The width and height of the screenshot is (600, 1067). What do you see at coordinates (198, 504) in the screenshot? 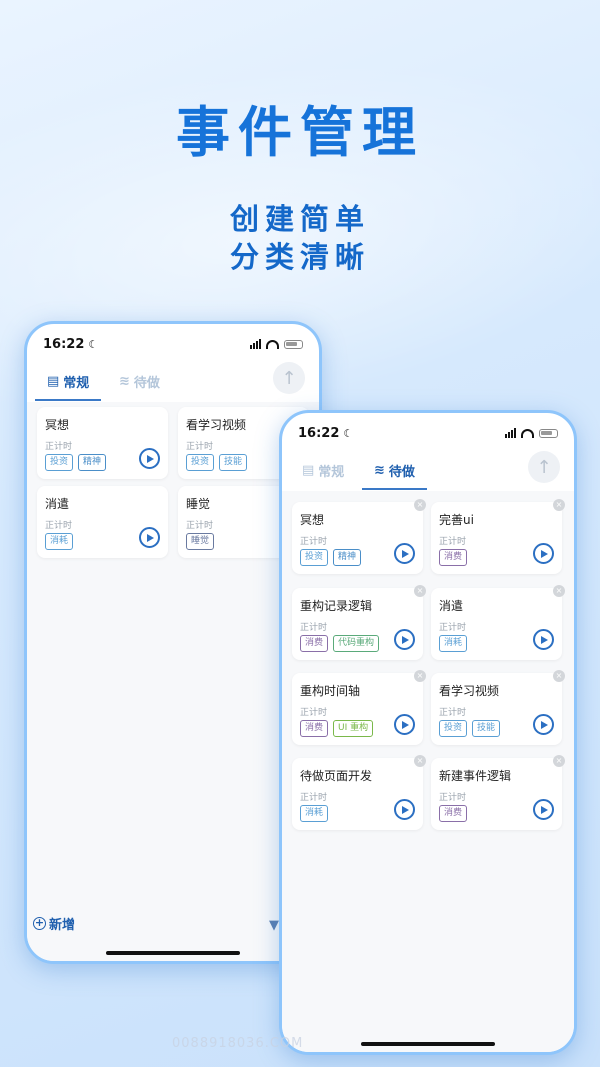
I see `card-title: 睡觉` at bounding box center [198, 504].